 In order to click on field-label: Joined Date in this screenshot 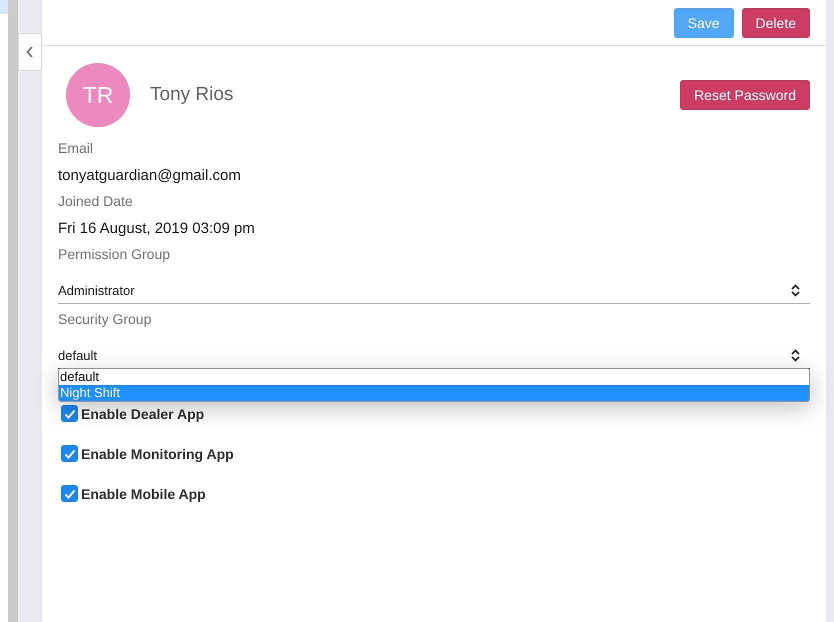, I will do `click(96, 201)`.